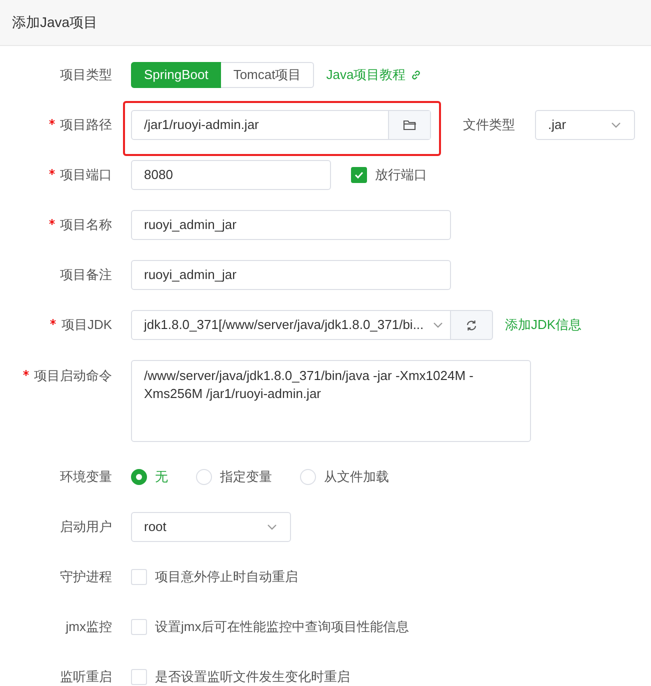 Image resolution: width=651 pixels, height=686 pixels. What do you see at coordinates (585, 125) in the screenshot?
I see `file-type-select: .jar` at bounding box center [585, 125].